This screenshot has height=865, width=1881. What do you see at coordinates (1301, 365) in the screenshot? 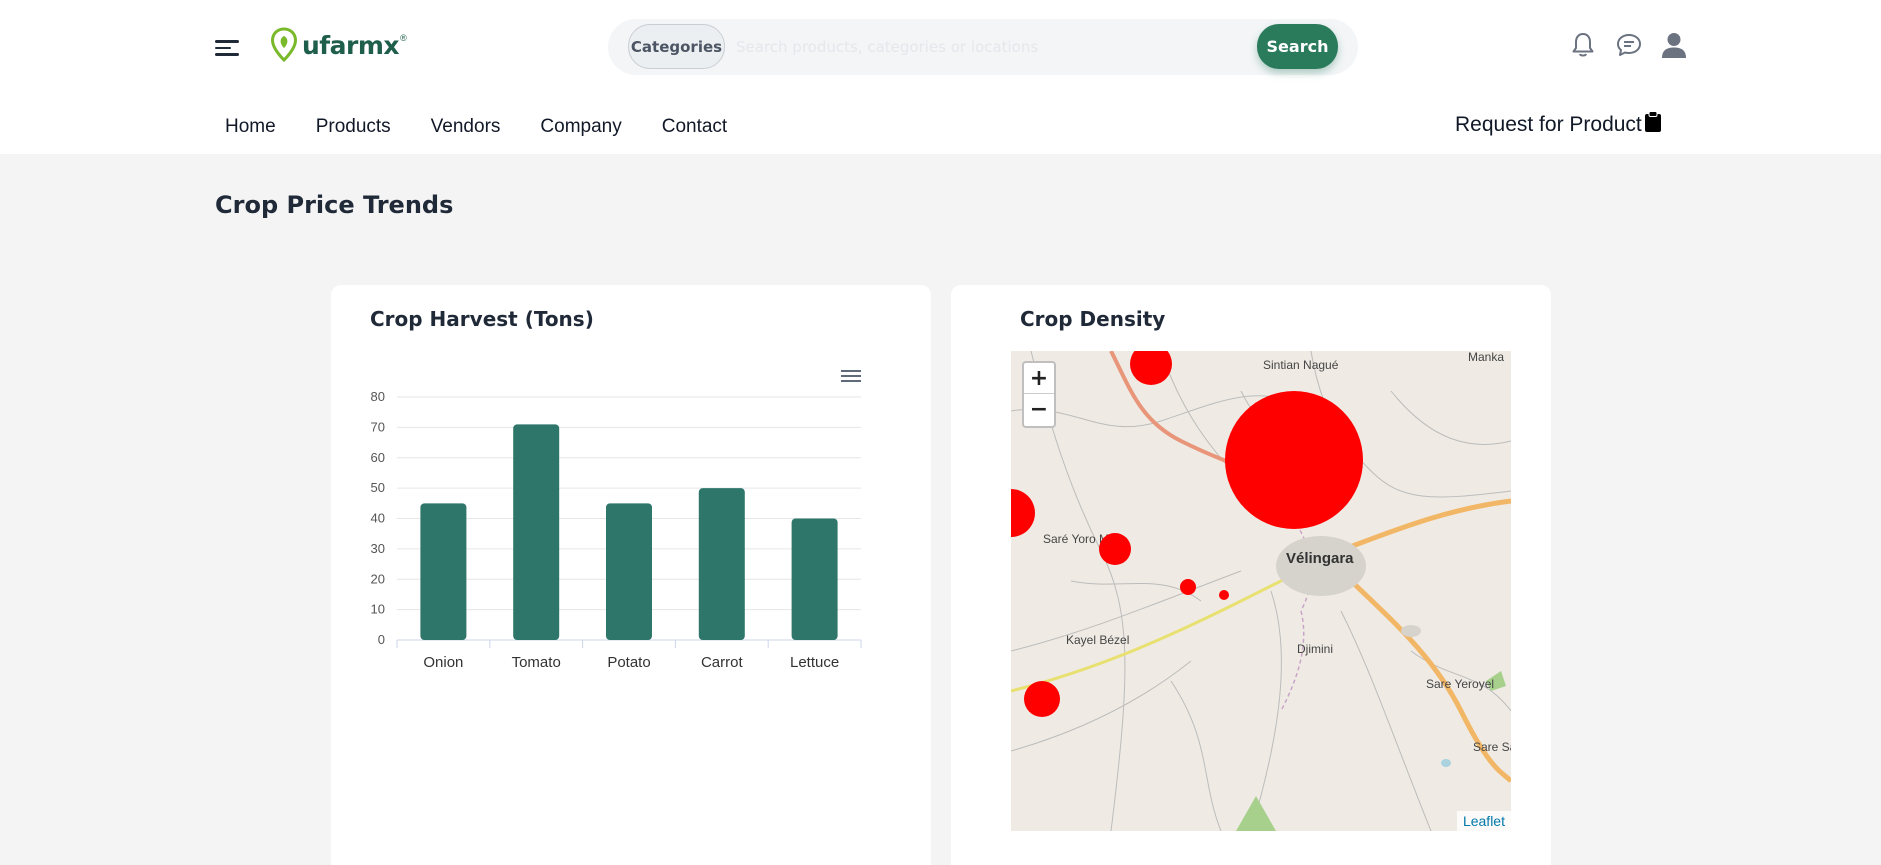
I see `map-place-label: Sintian Nagué` at bounding box center [1301, 365].